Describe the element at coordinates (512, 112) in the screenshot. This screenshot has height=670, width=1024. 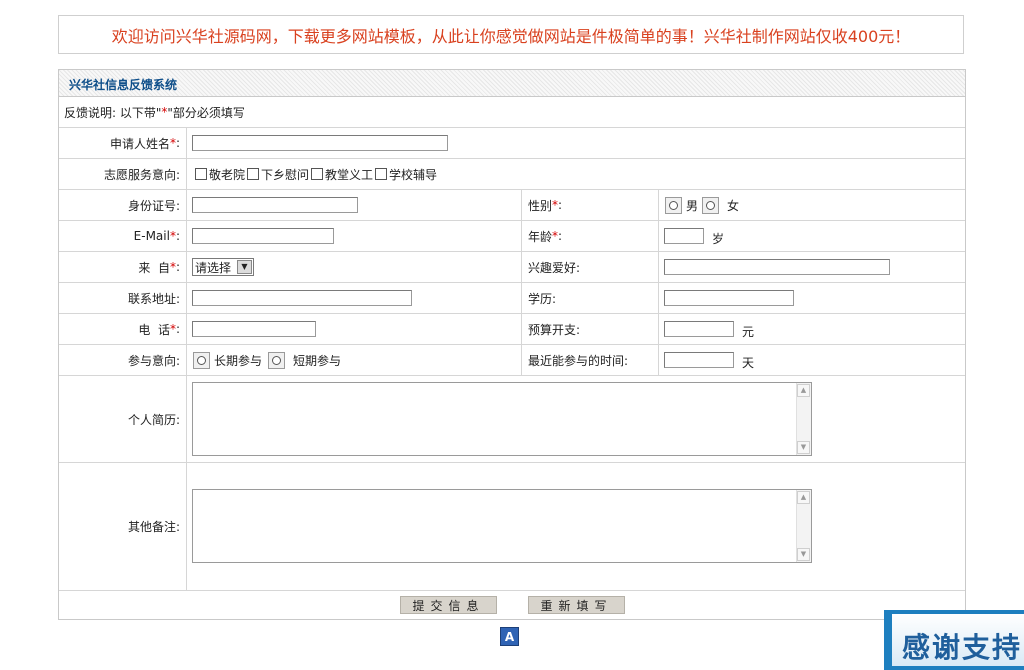
I see `note-row: 反馈说明: 以下带" * "部分必须填写` at that location.